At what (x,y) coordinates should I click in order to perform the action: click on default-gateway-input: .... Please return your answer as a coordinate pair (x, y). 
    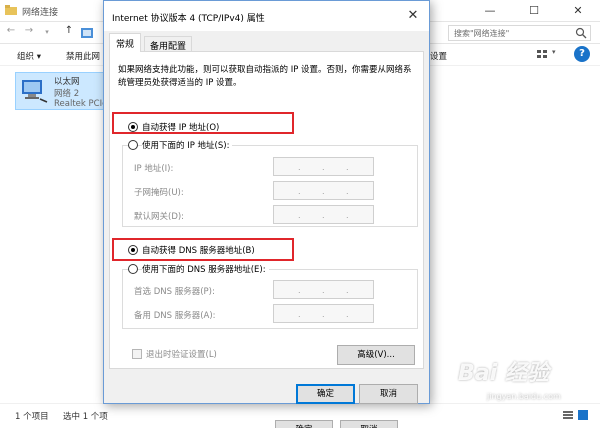
    Looking at the image, I should click on (323, 214).